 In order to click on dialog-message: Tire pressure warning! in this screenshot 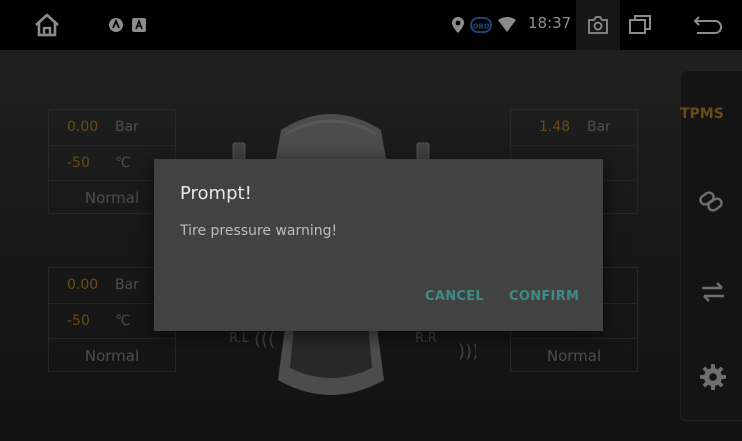, I will do `click(259, 231)`.